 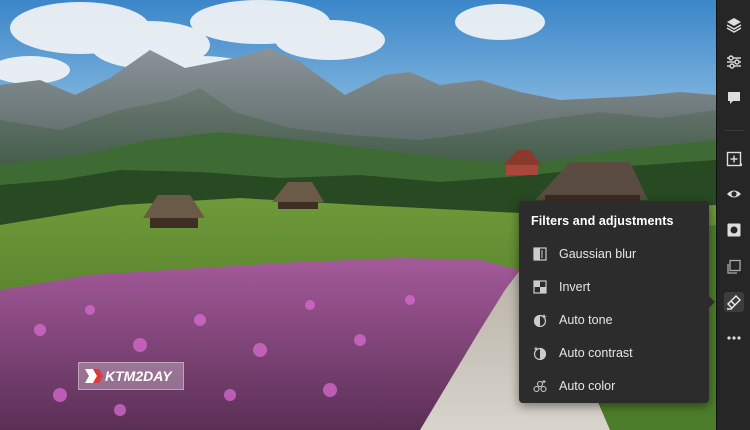 What do you see at coordinates (587, 386) in the screenshot?
I see `menu-item-label: Auto color` at bounding box center [587, 386].